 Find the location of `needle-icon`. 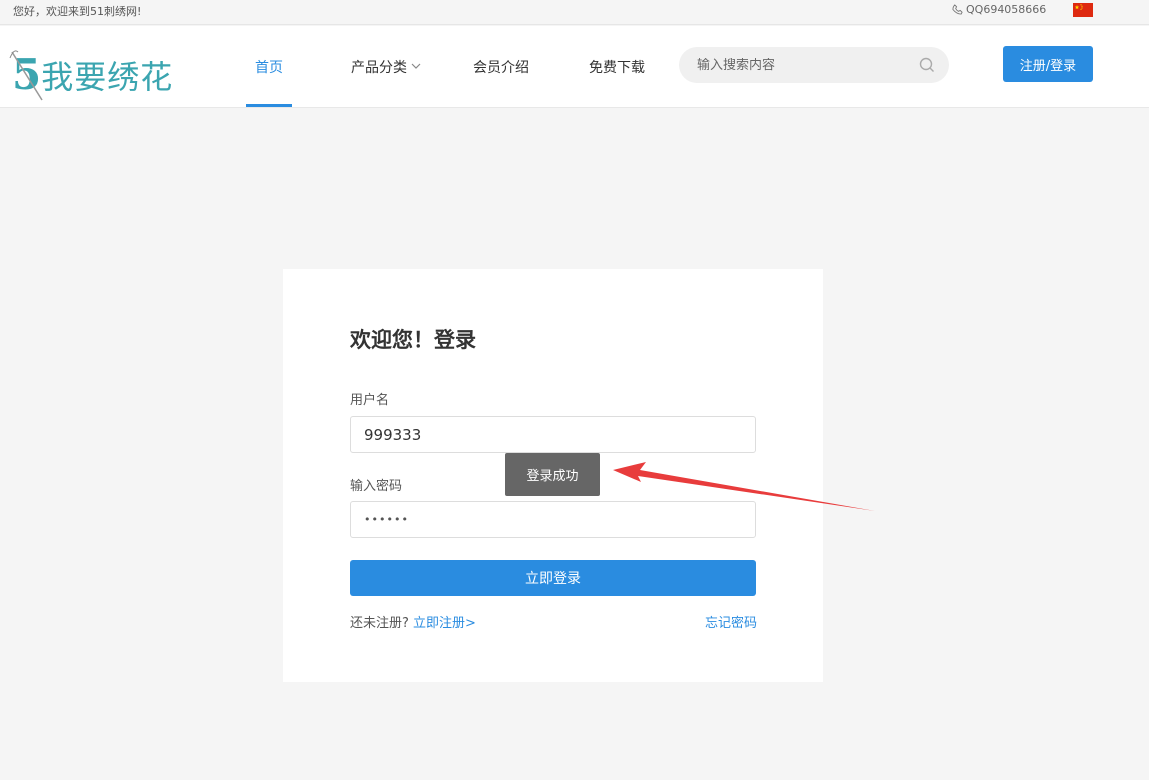

needle-icon is located at coordinates (26, 75).